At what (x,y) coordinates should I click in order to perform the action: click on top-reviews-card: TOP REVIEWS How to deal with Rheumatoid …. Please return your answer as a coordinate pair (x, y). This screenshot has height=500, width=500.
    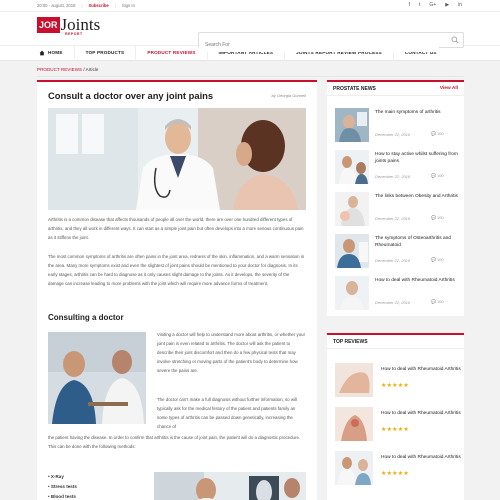
    Looking at the image, I should click on (395, 416).